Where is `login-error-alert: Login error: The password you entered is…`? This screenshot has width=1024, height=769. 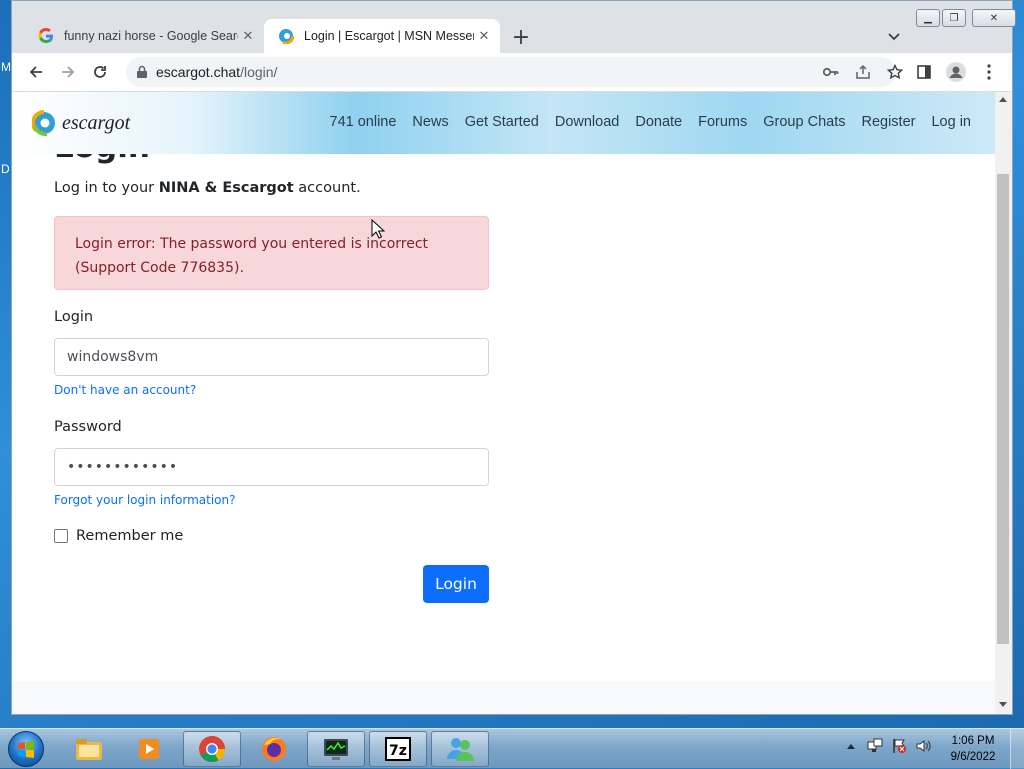 login-error-alert: Login error: The password you entered is… is located at coordinates (271, 253).